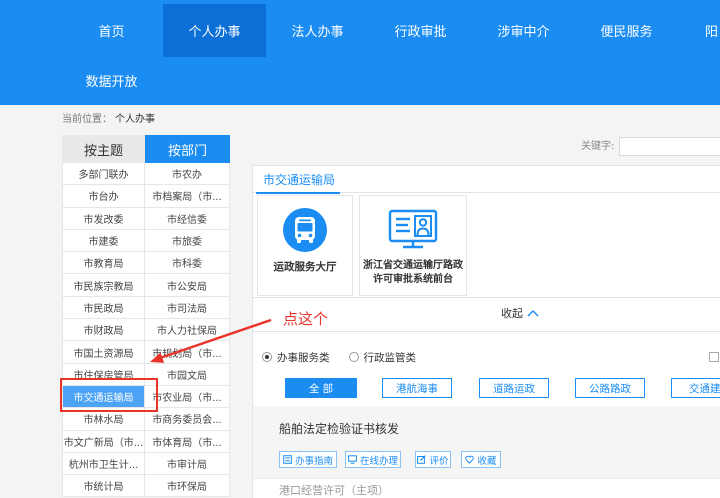  I want to click on keyword-search-input, so click(669, 146).